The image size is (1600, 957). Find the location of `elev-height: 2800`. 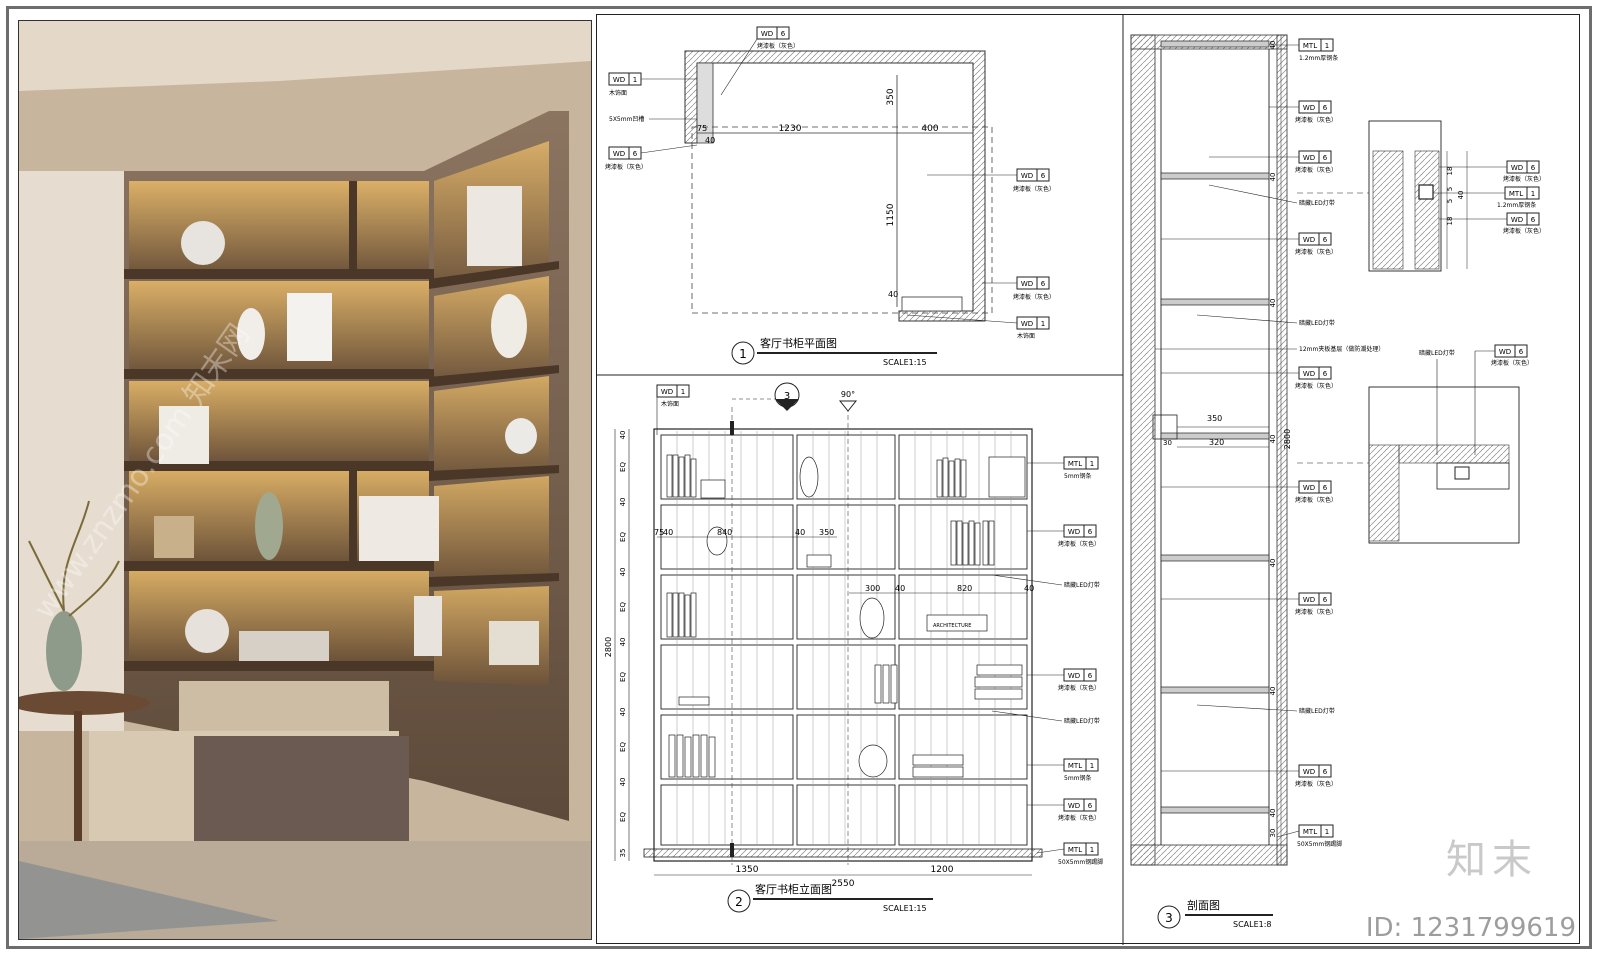

elev-height: 2800 is located at coordinates (608, 647).